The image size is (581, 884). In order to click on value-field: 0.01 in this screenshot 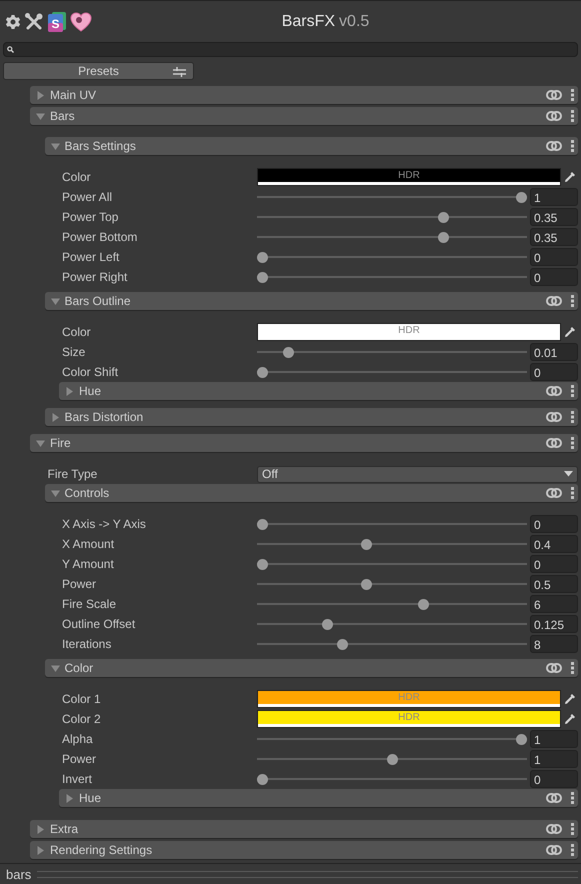, I will do `click(554, 352)`.